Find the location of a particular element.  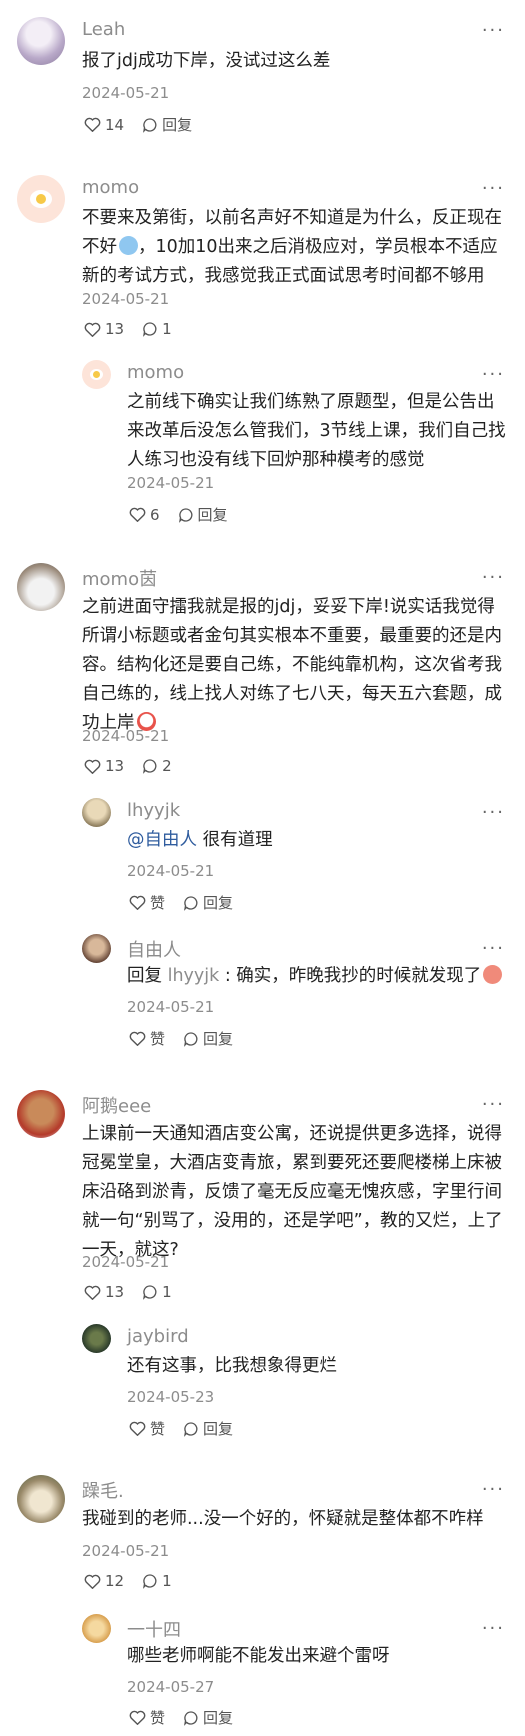

like-button: 12 is located at coordinates (104, 1581).